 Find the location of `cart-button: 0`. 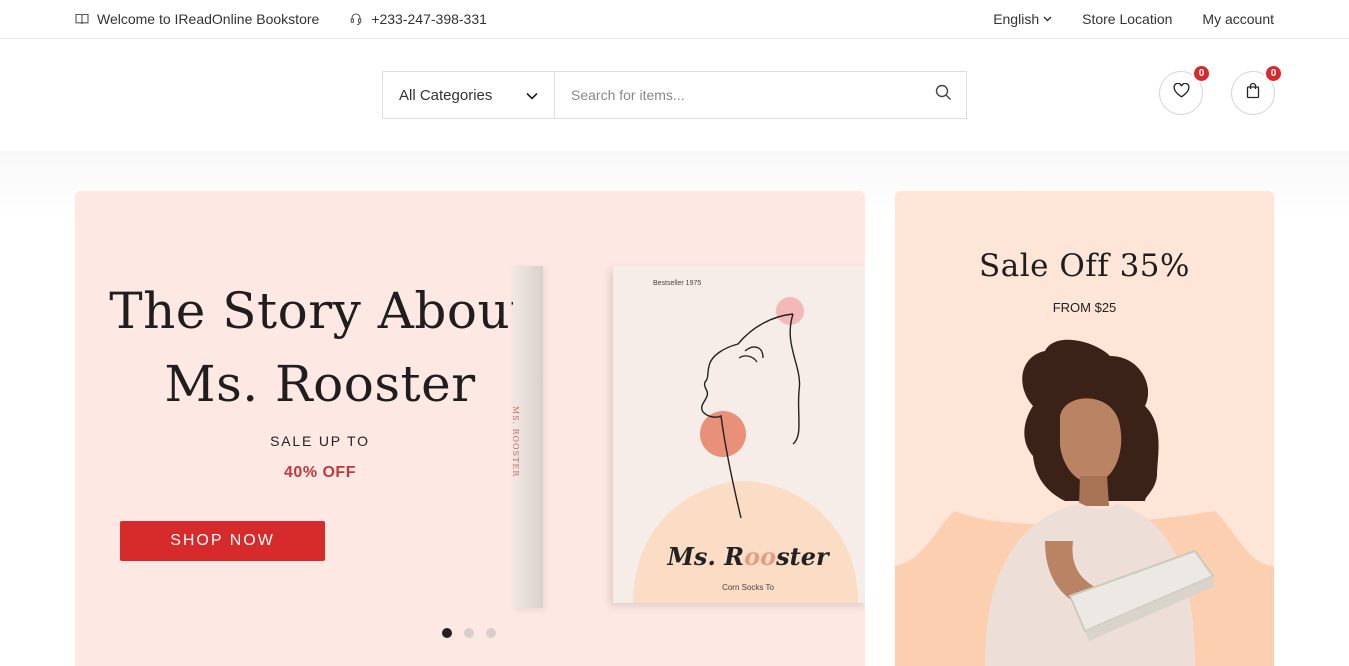

cart-button: 0 is located at coordinates (1257, 89).